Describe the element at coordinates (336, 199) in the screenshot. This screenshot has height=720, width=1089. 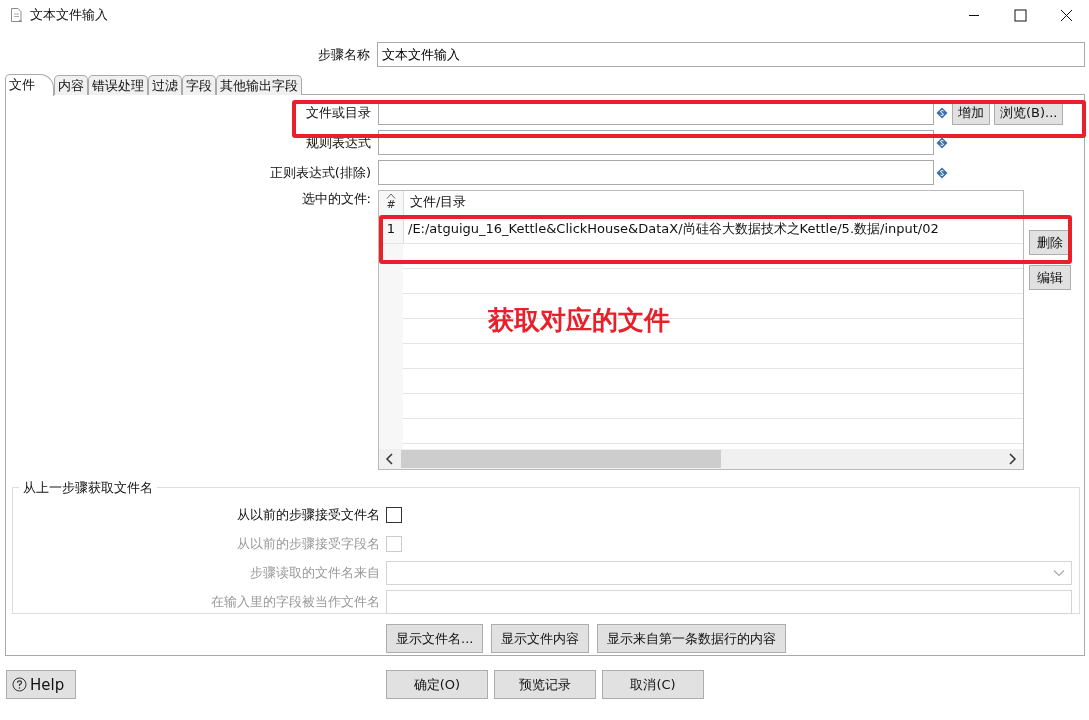
I see `field-label: 选中的文件:` at that location.